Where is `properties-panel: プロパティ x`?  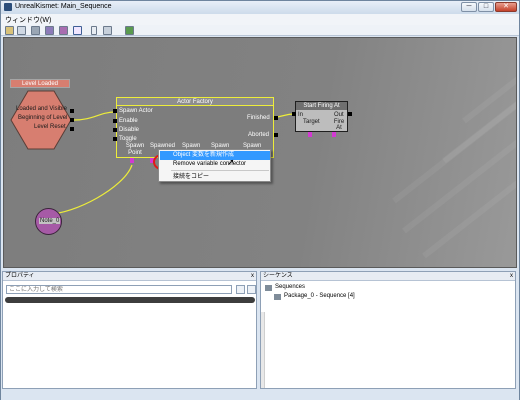 properties-panel: プロパティ x is located at coordinates (129, 330).